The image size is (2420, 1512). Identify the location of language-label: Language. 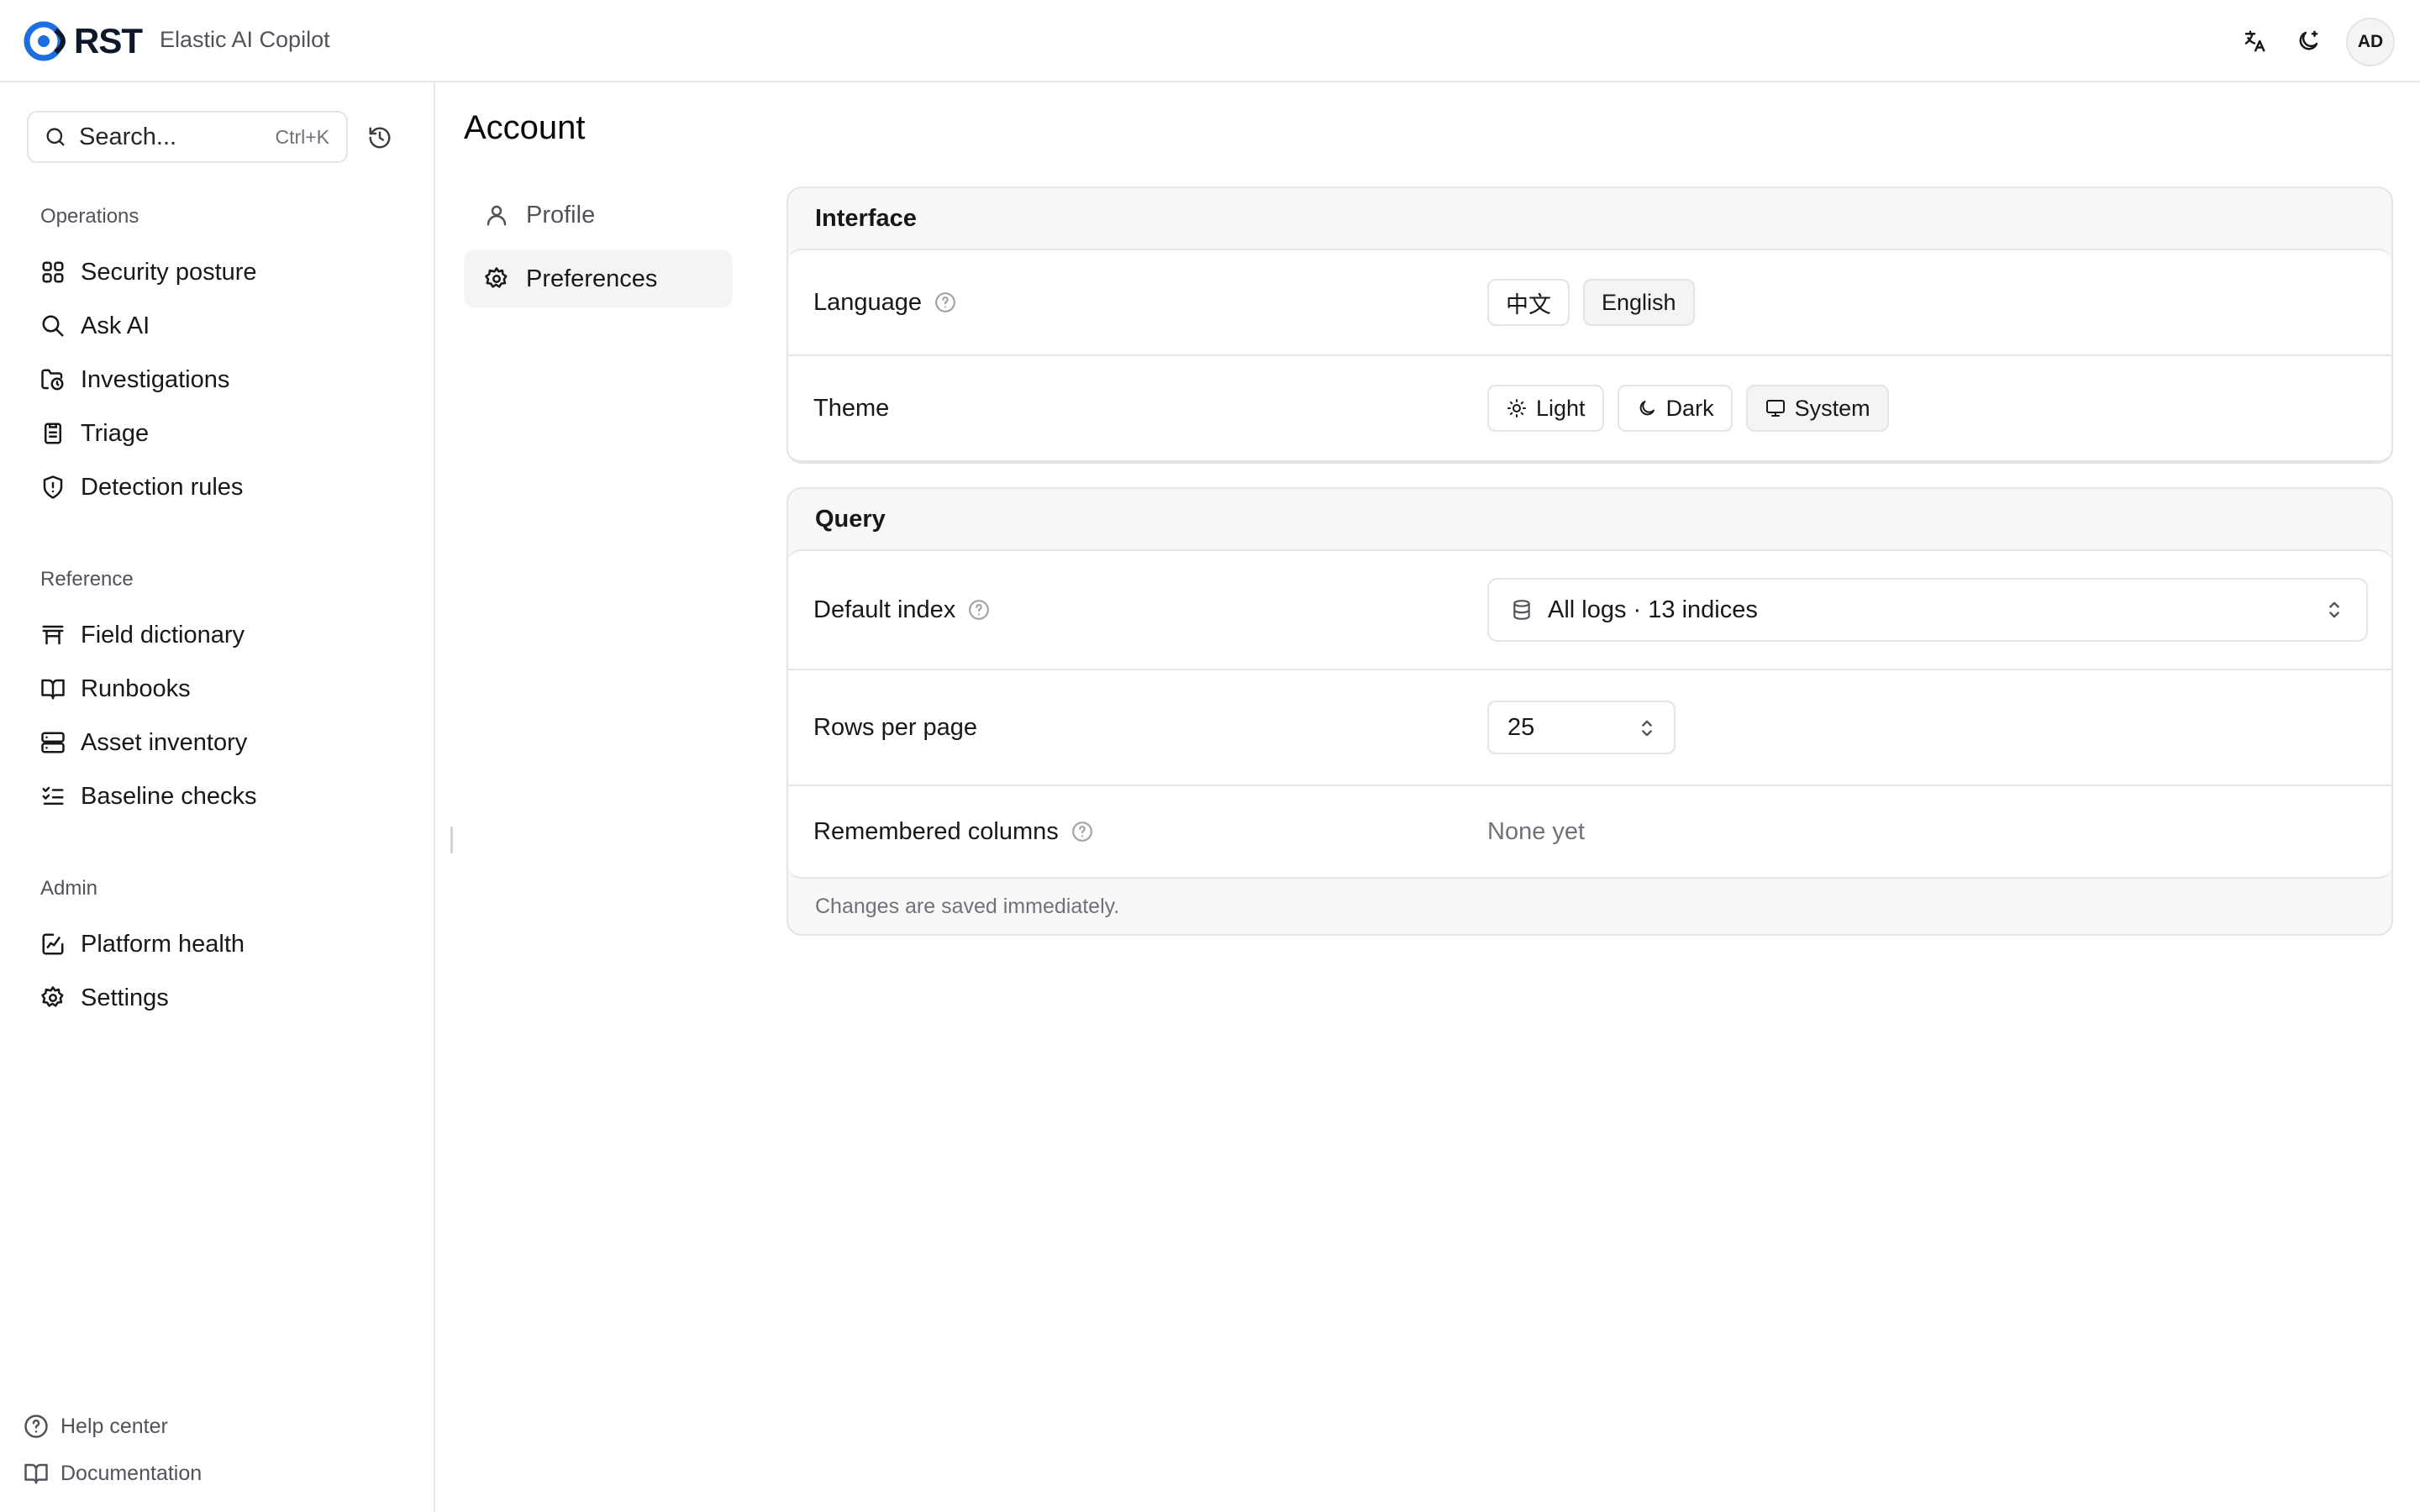
(868, 302).